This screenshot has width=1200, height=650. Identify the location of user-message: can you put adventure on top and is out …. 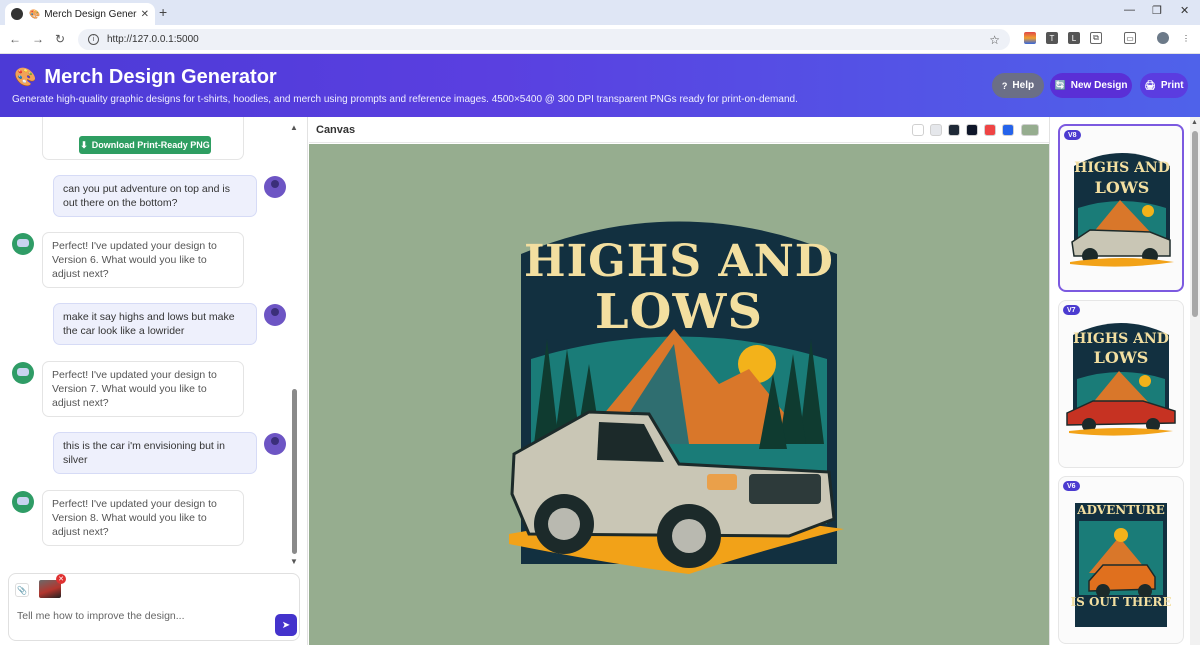
(155, 196).